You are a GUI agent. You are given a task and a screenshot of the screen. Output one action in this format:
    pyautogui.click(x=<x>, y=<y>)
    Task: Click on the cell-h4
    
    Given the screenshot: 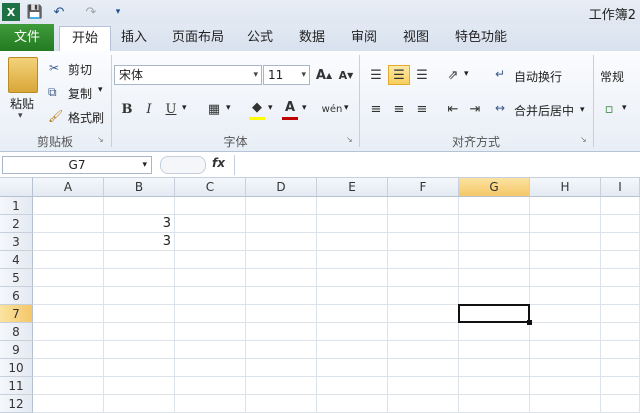 What is the action you would take?
    pyautogui.click(x=565, y=260)
    